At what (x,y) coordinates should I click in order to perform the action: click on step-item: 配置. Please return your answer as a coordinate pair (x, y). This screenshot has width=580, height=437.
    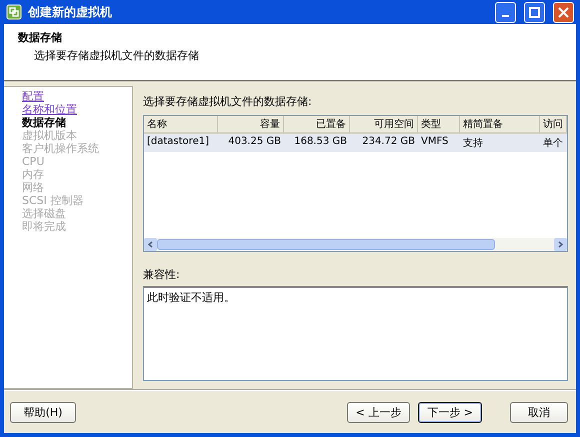
    Looking at the image, I should click on (33, 96).